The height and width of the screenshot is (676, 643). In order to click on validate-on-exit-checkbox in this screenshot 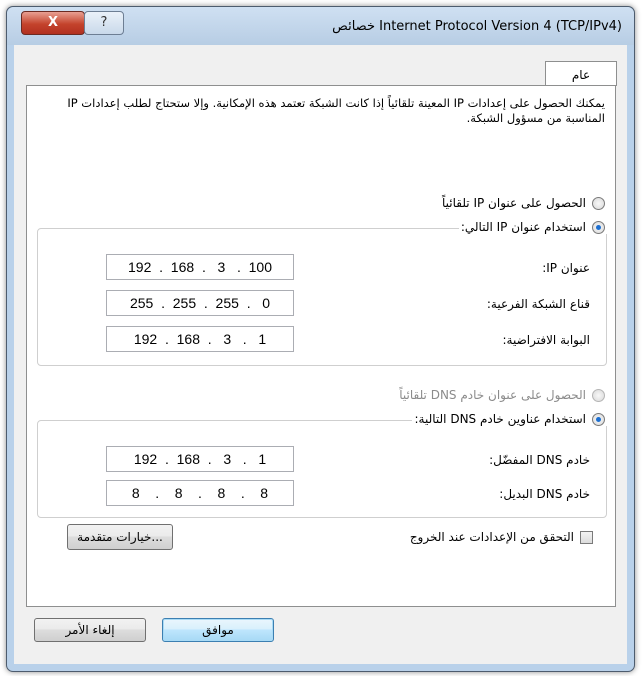, I will do `click(586, 537)`.